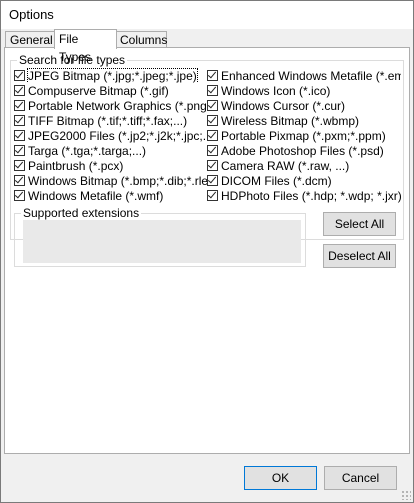 This screenshot has height=503, width=414. I want to click on select-all-button: Select All, so click(359, 224).